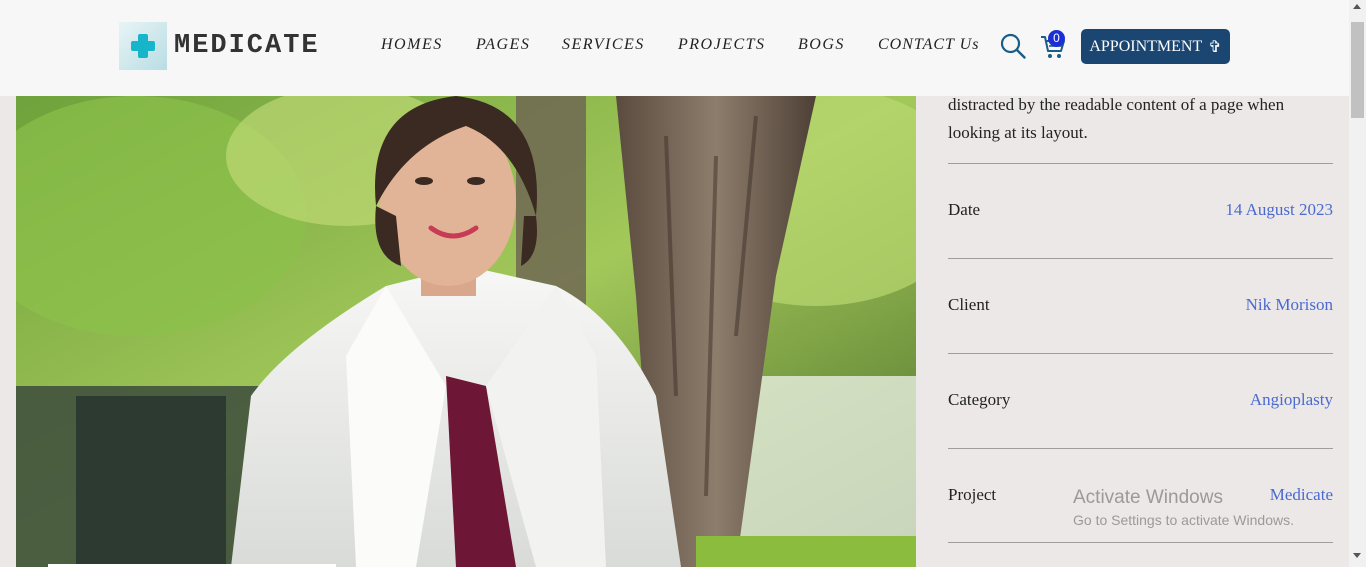 This screenshot has height=567, width=1366. I want to click on scroll-down-arrow-icon, so click(1357, 555).